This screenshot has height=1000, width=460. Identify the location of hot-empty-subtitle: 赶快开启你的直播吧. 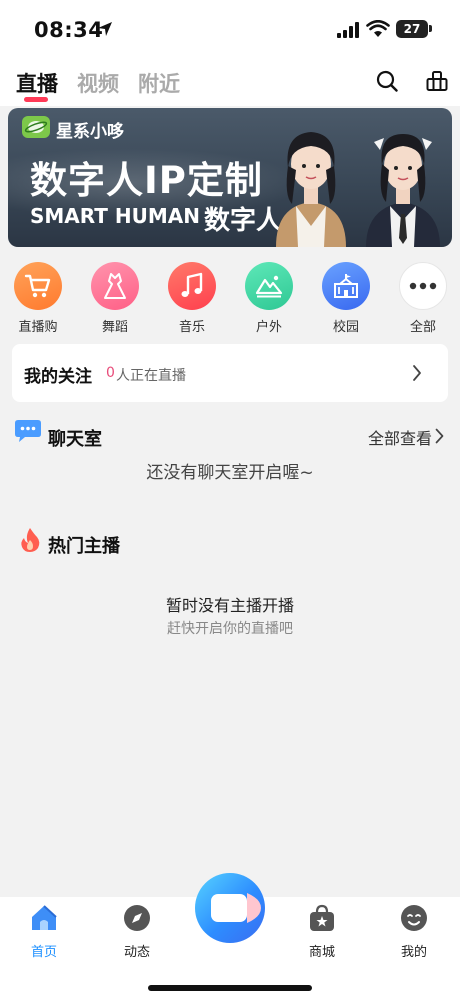
(230, 629).